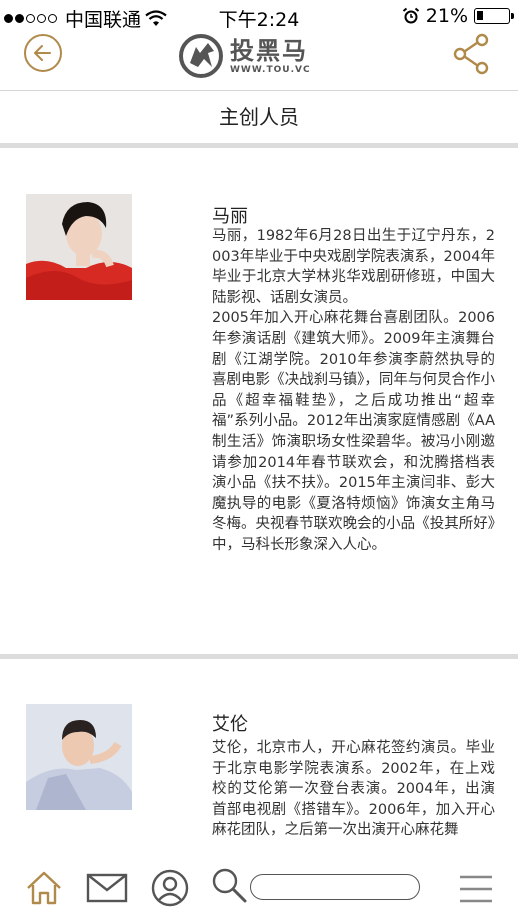 Image resolution: width=518 pixels, height=920 pixels. I want to click on logo: 投黑马 WWW.TOU.VC, so click(244, 56).